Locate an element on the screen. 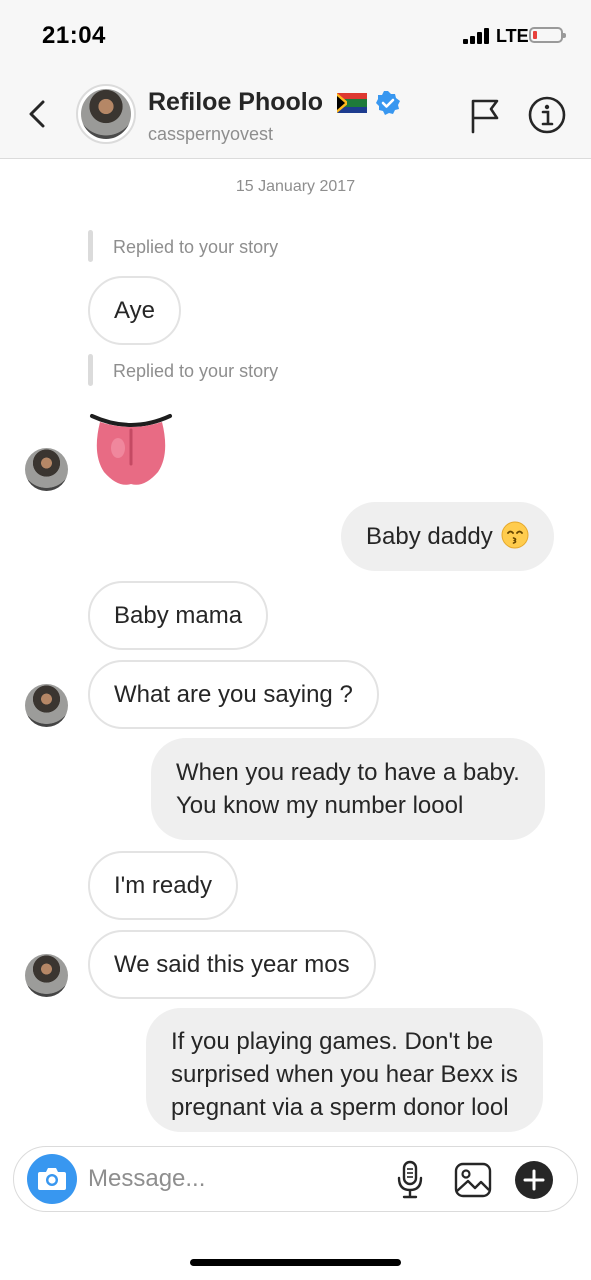 The image size is (591, 1280). camera-icon is located at coordinates (52, 1179).